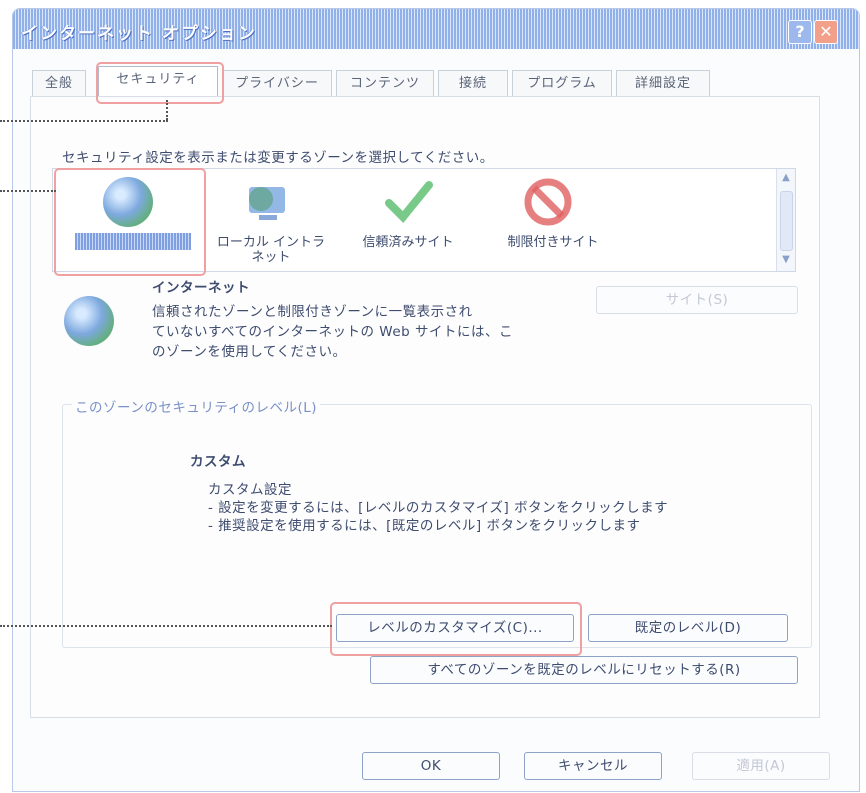 The height and width of the screenshot is (793, 866). What do you see at coordinates (271, 250) in the screenshot?
I see `zone-local-intranet-label: ローカル イントラネット` at bounding box center [271, 250].